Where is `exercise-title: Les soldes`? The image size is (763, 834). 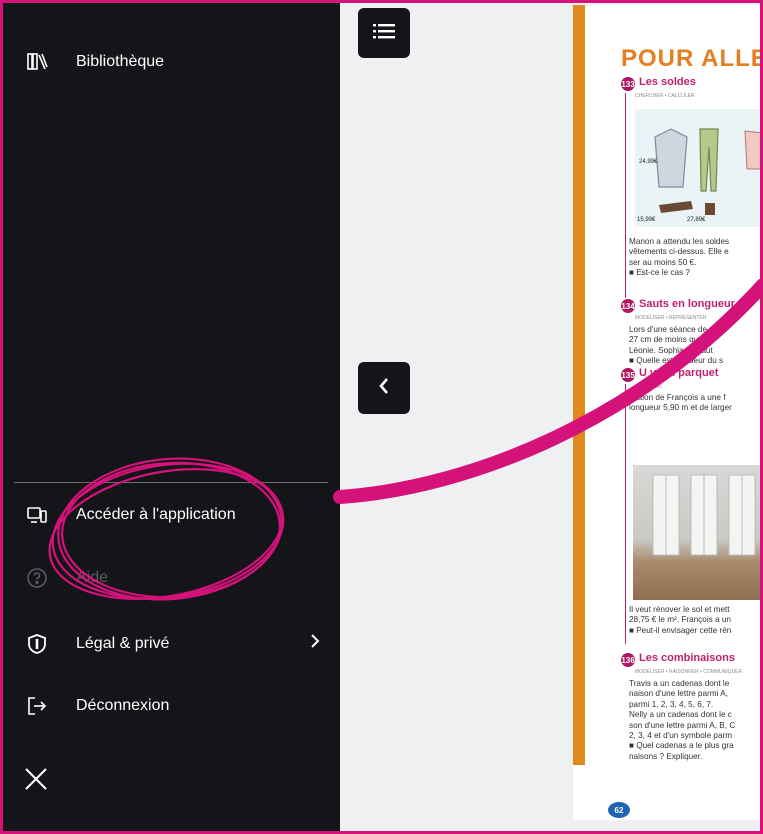
exercise-title: Les soldes is located at coordinates (667, 82).